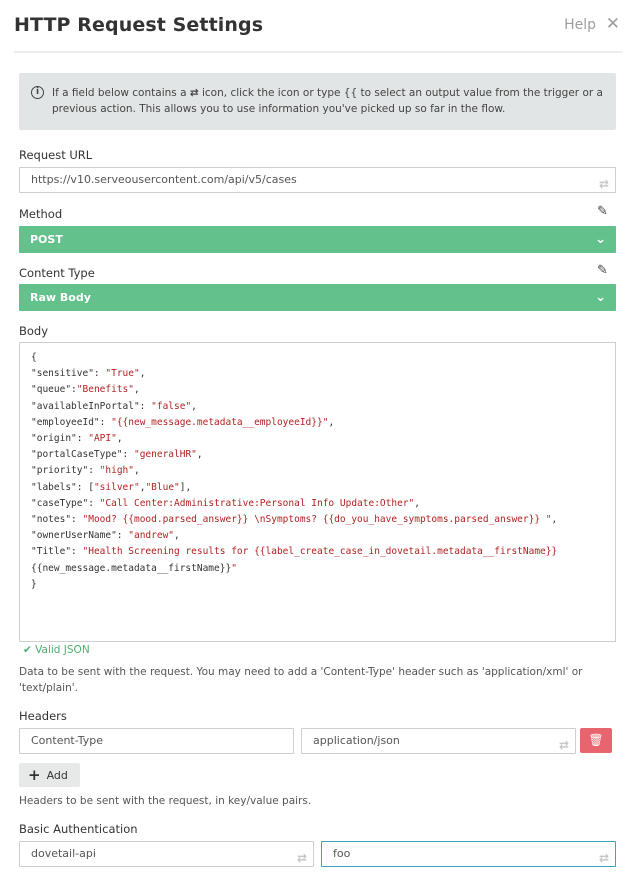  I want to click on code-token: "notes", so click(51, 520).